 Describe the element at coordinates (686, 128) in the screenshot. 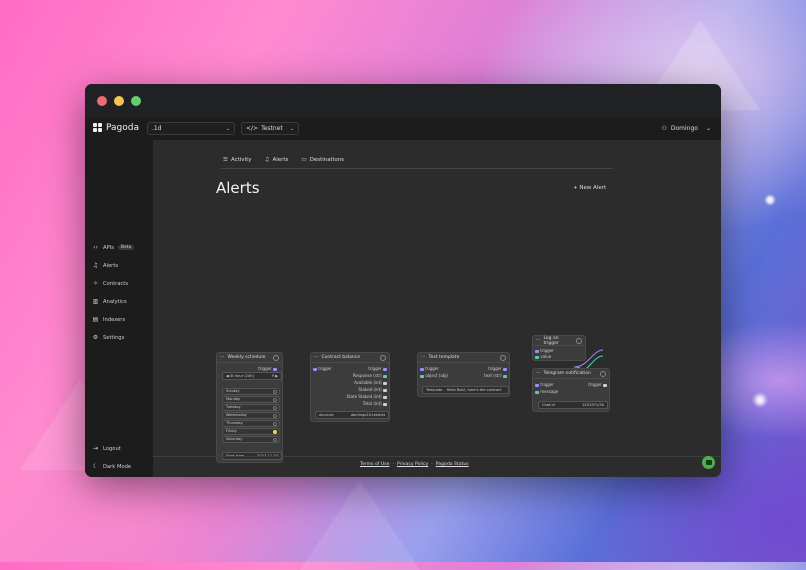

I see `user-menu: ⚇ Domingo ⌄` at that location.